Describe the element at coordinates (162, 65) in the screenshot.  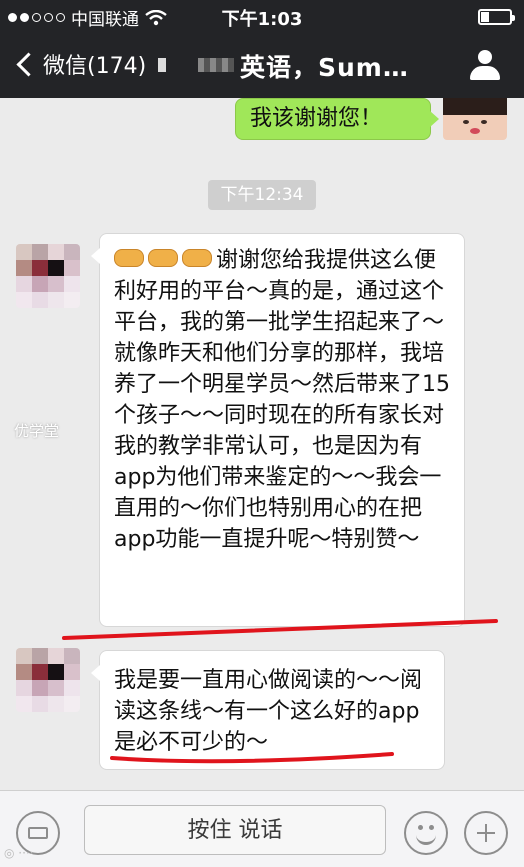
I see `blurred-name-fragment` at that location.